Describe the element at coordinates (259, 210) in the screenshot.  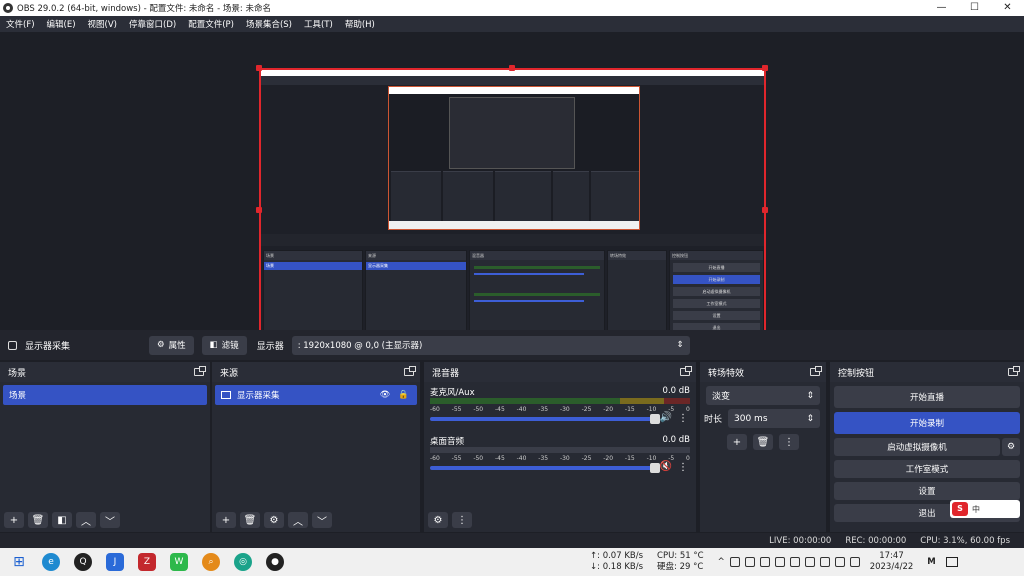
I see `resize-handle-left` at that location.